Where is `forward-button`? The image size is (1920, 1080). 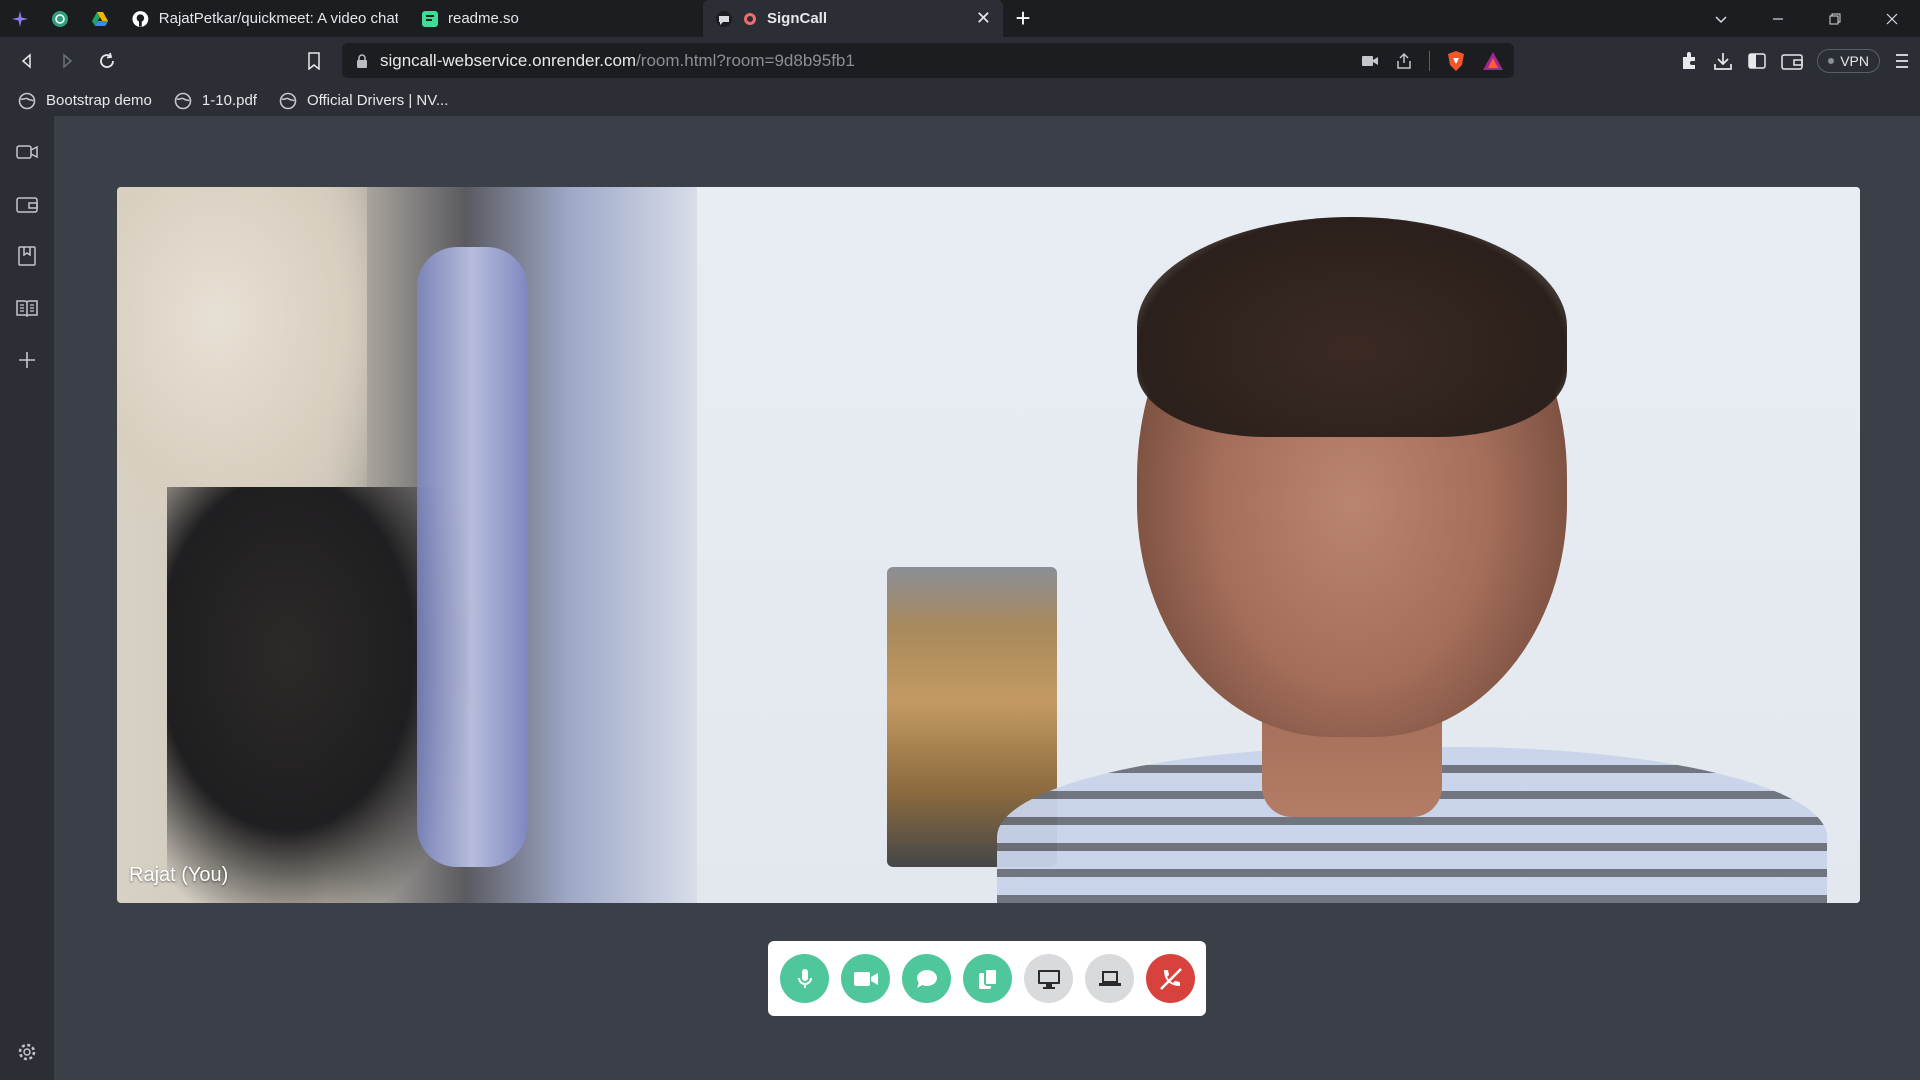
forward-button is located at coordinates (67, 61).